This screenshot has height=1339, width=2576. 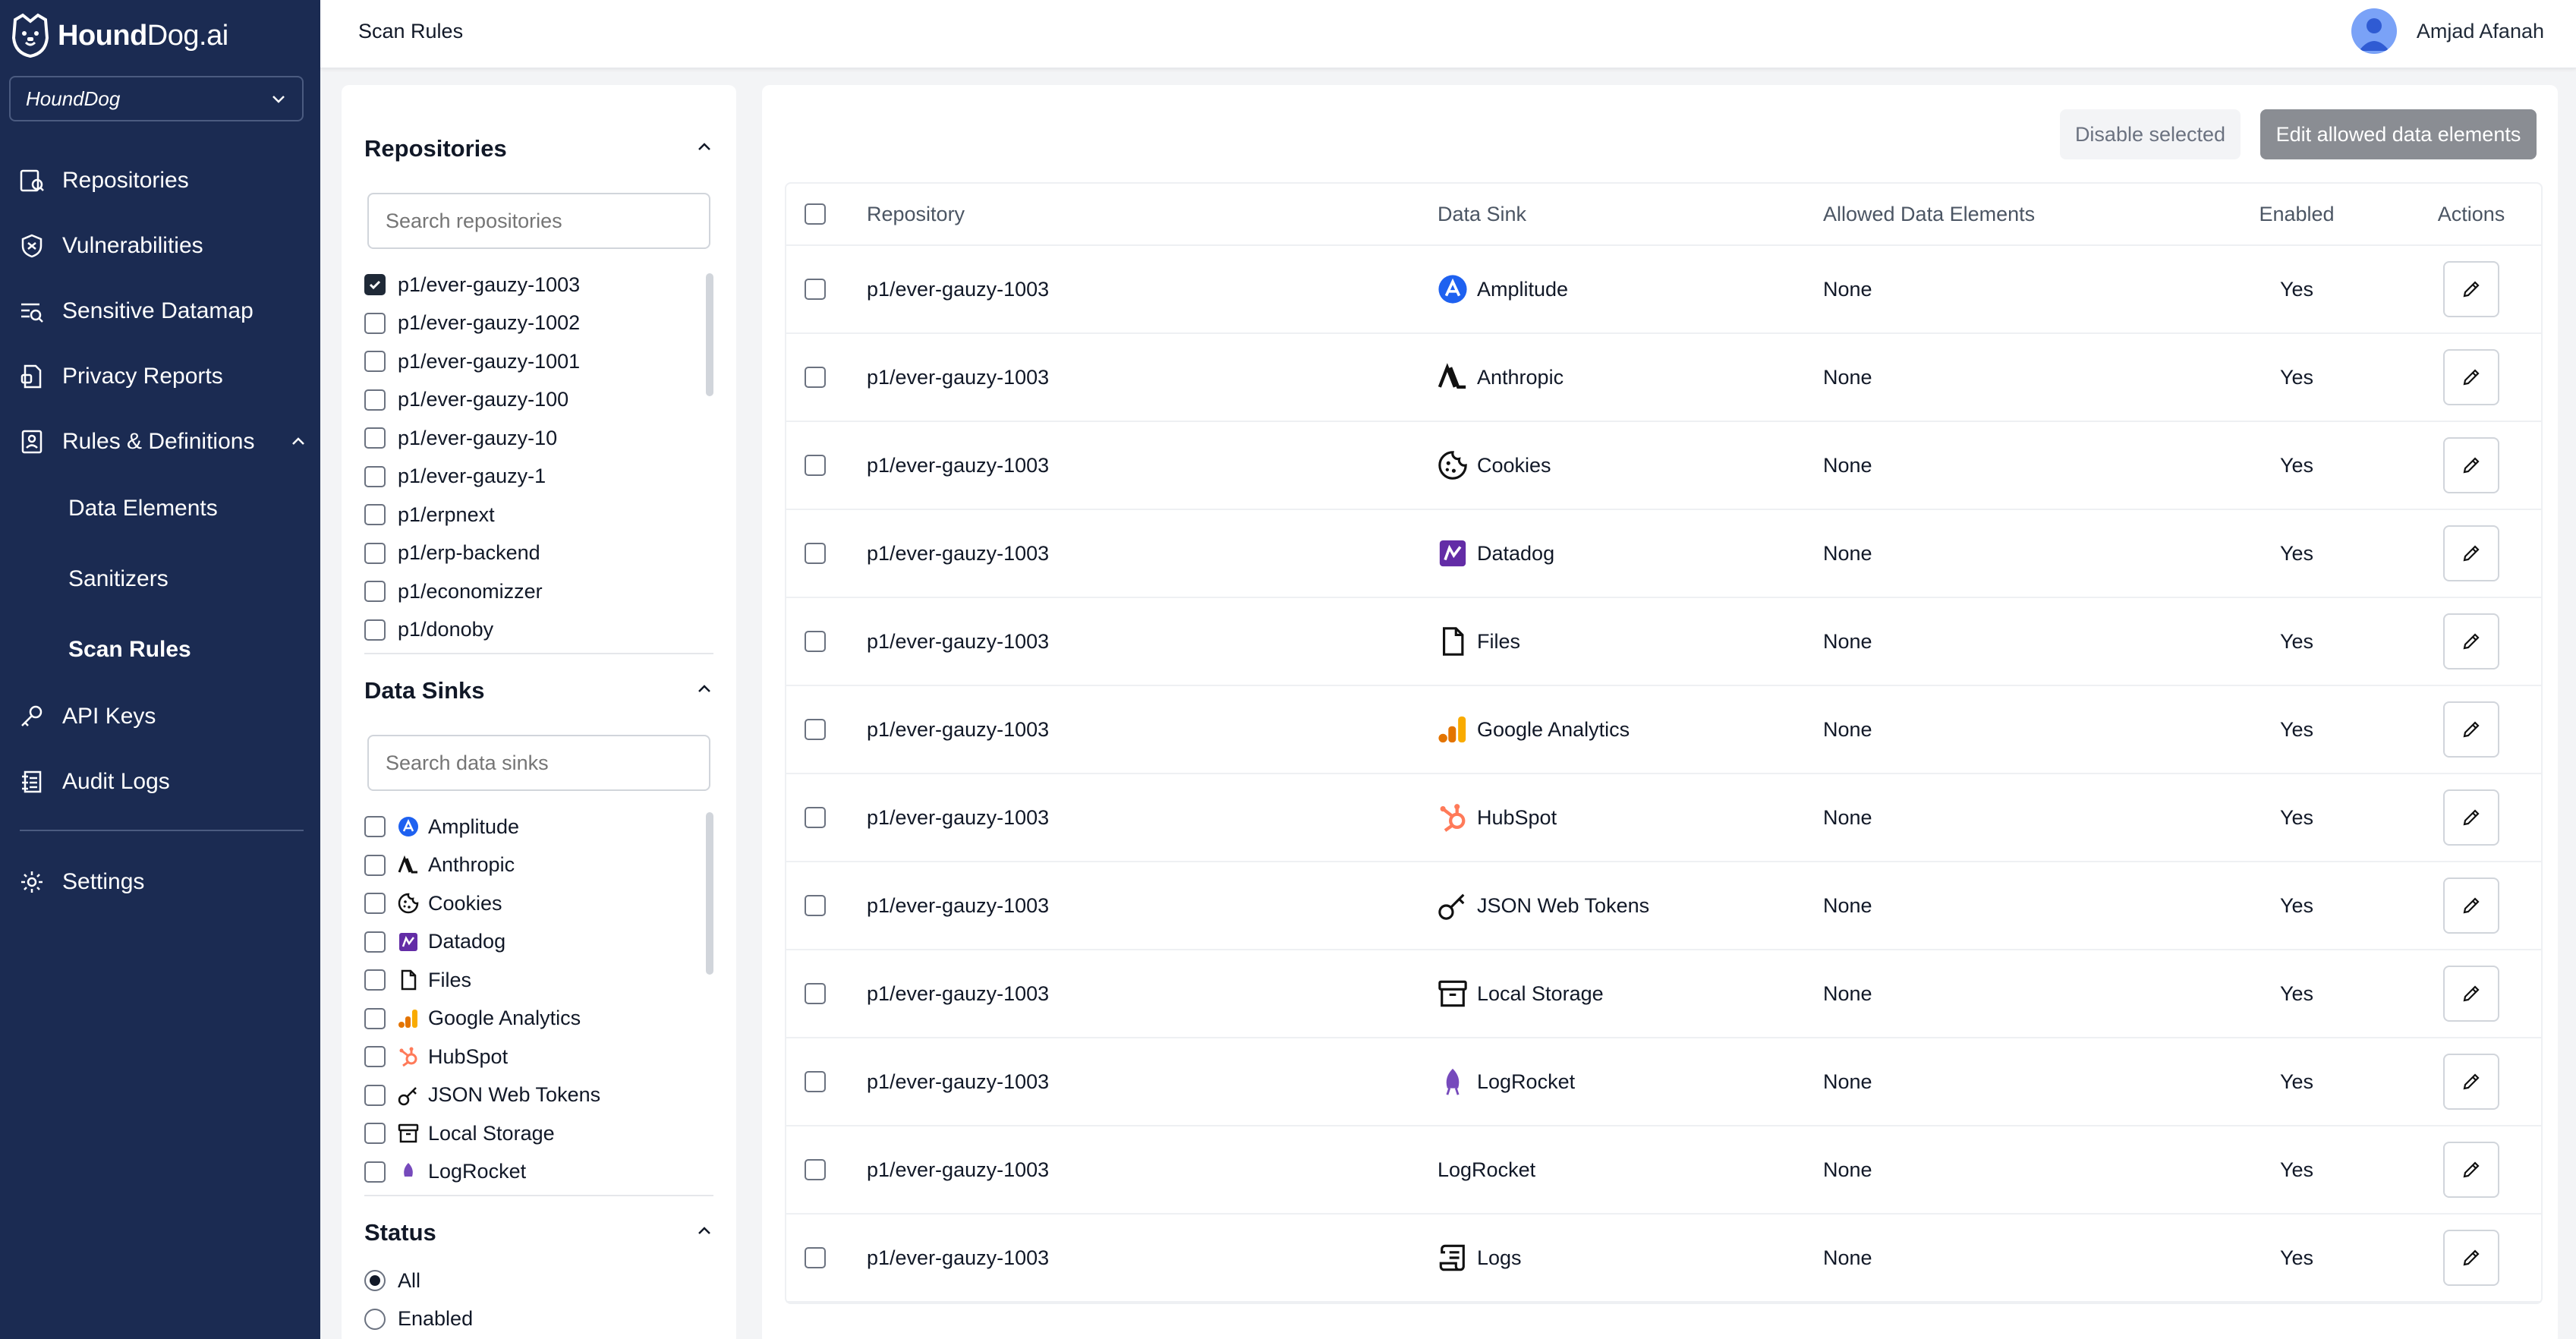 I want to click on nav-data-elements: Data Elements, so click(x=143, y=509).